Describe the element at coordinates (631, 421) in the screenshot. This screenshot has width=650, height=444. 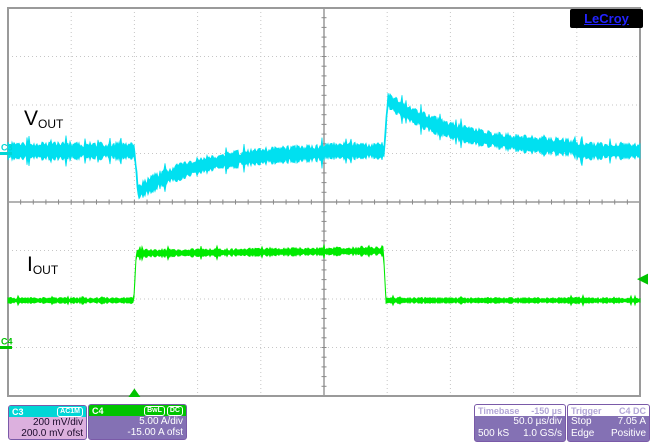
I see `trigger-level: 7.05 A` at that location.